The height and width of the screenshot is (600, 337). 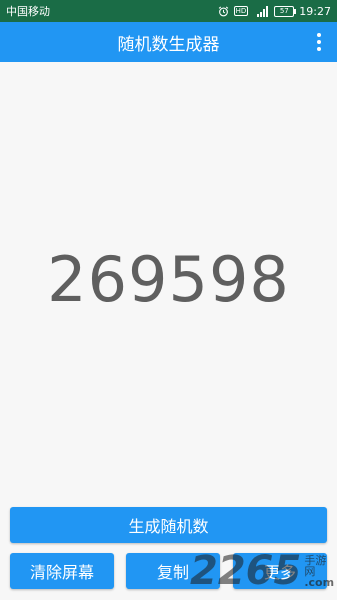 What do you see at coordinates (28, 11) in the screenshot?
I see `carrier-label: 中国移动` at bounding box center [28, 11].